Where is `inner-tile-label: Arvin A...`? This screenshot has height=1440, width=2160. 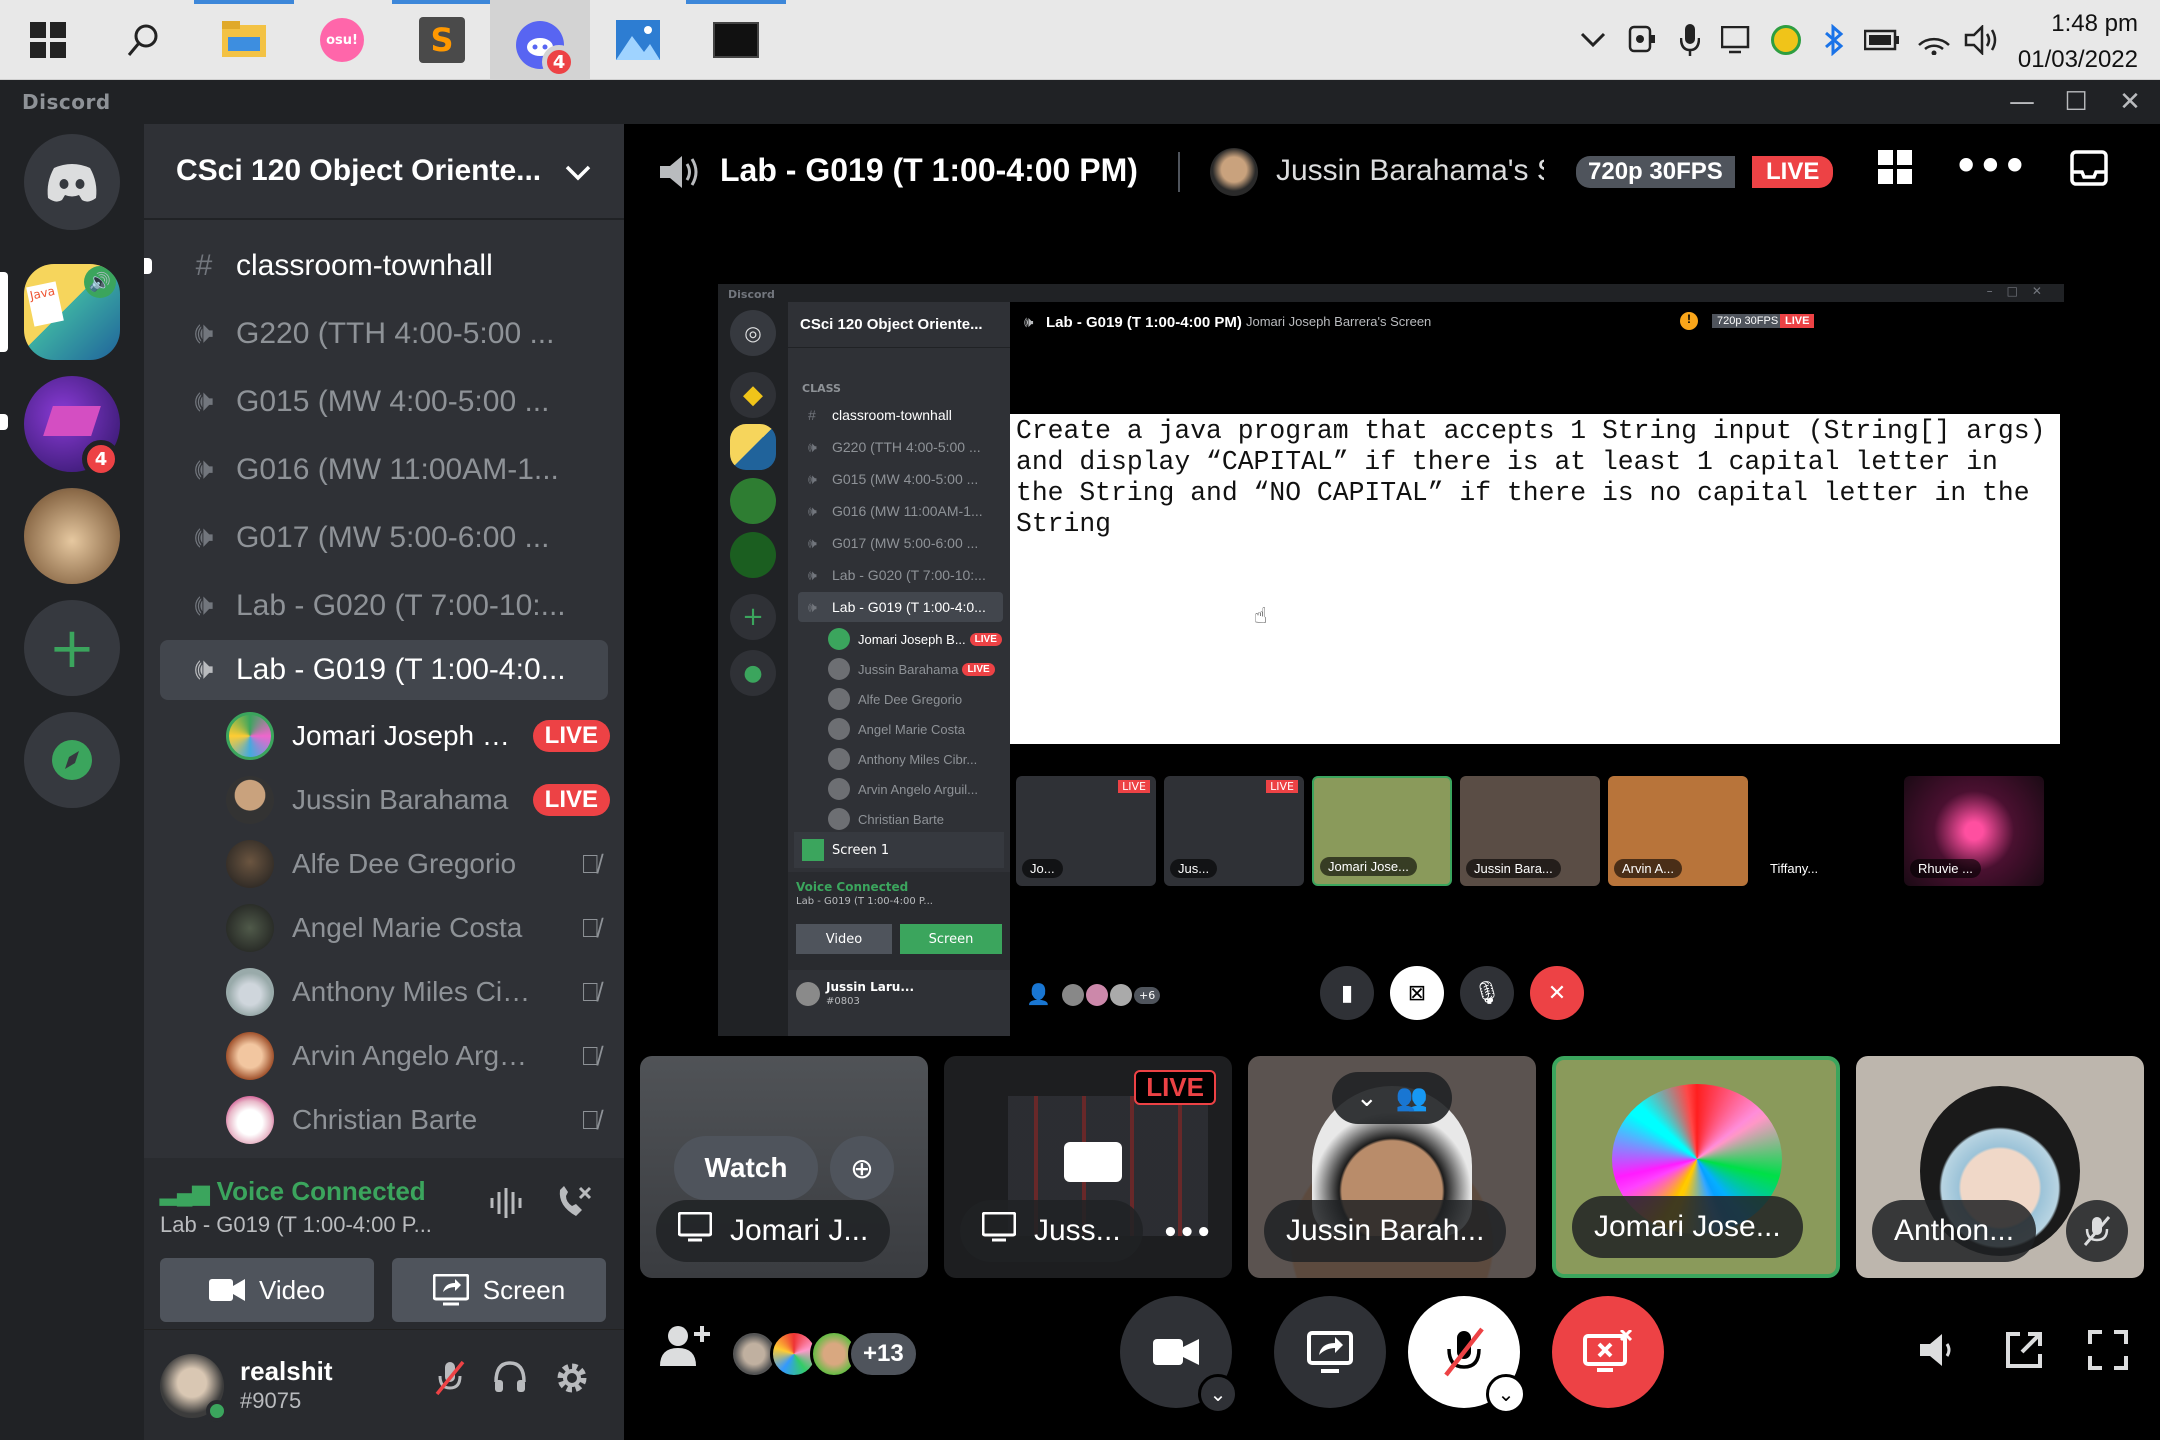
inner-tile-label: Arvin A... is located at coordinates (1648, 868).